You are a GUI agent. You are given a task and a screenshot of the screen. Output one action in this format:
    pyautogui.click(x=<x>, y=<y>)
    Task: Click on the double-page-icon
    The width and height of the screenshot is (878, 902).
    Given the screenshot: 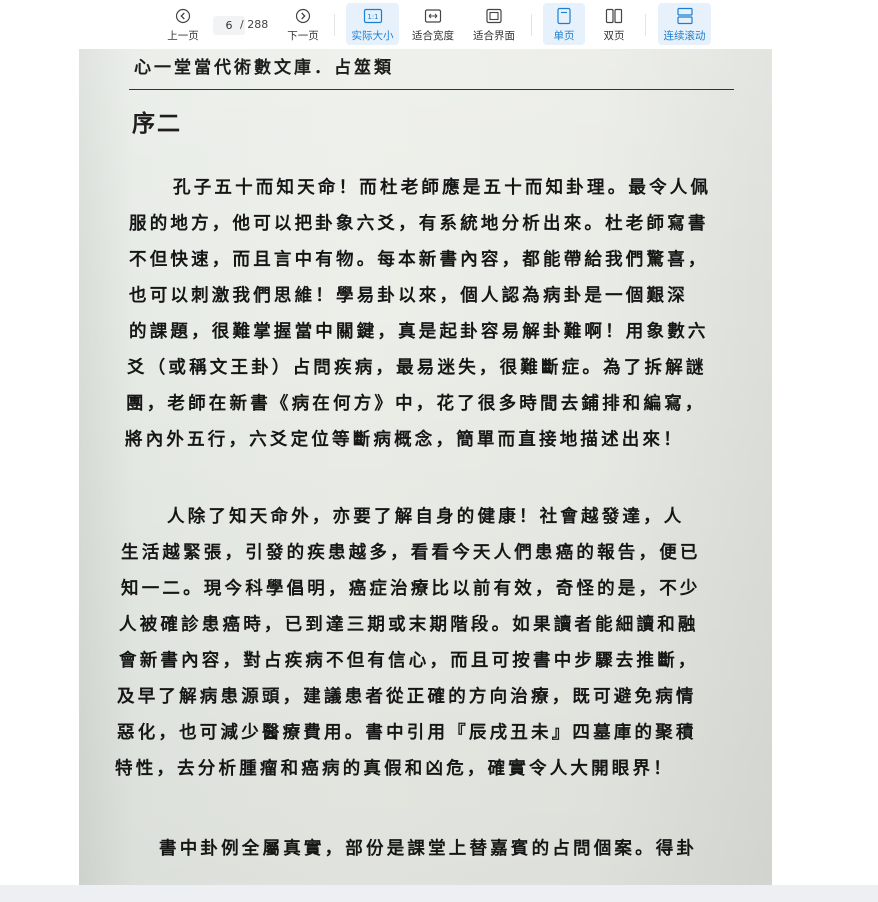 What is the action you would take?
    pyautogui.click(x=614, y=16)
    